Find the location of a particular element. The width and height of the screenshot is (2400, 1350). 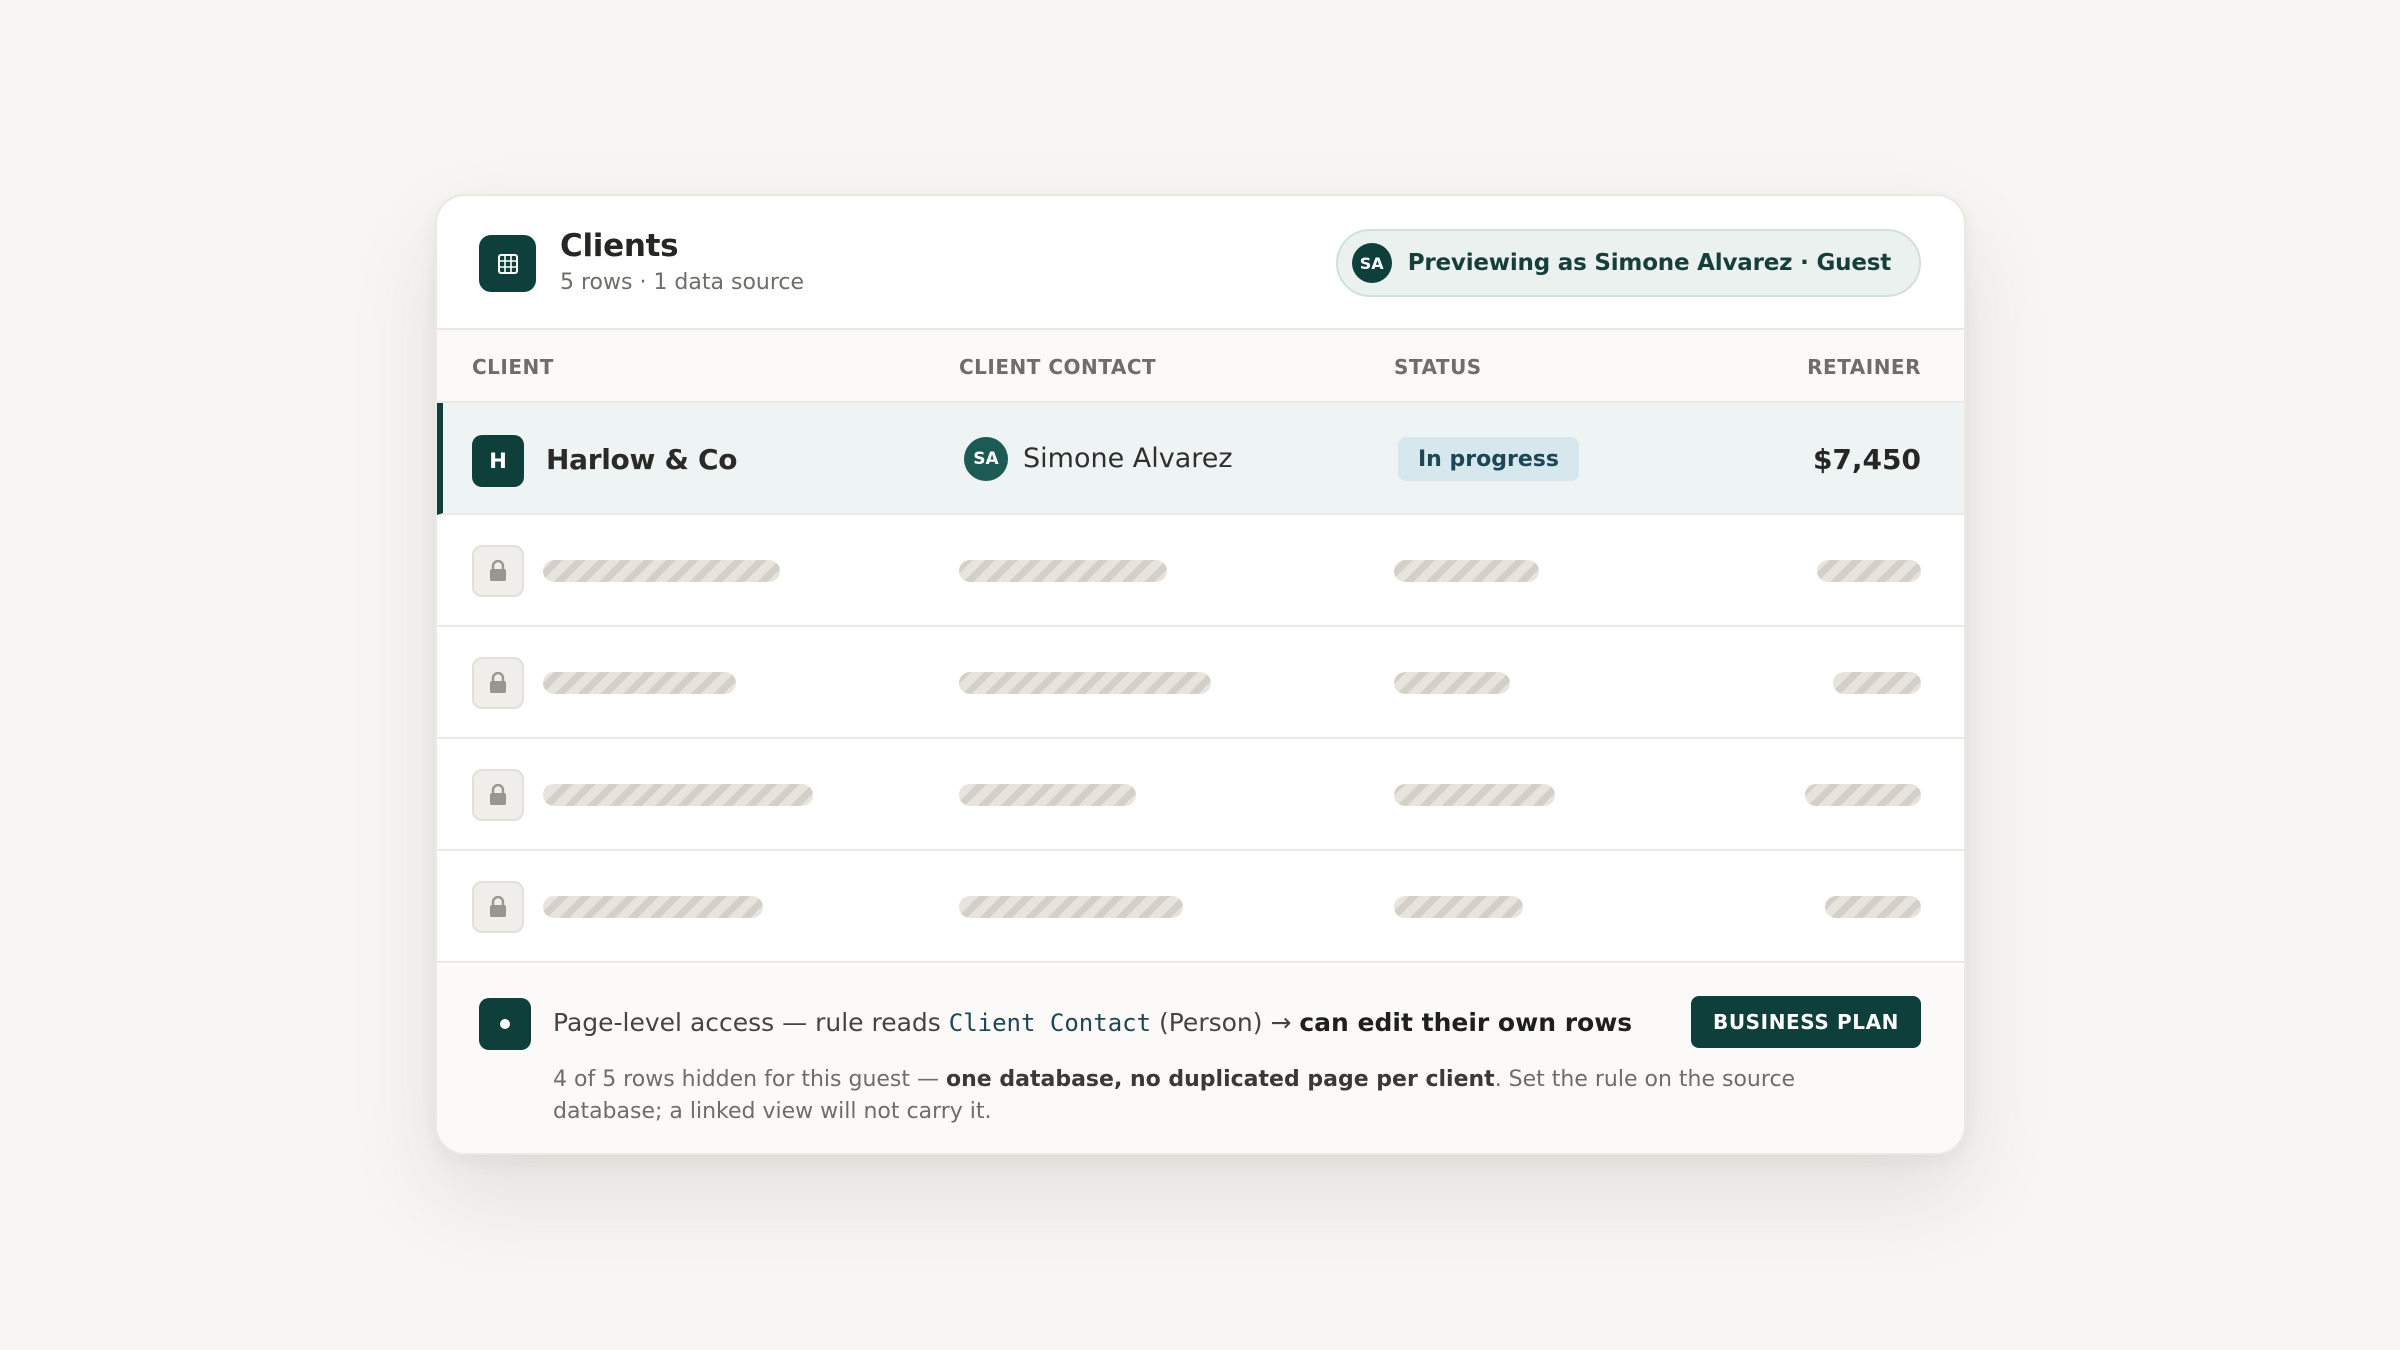

preview-as-guest-pill: SA Previewing as Simone Alvarez · Guest is located at coordinates (1628, 263).